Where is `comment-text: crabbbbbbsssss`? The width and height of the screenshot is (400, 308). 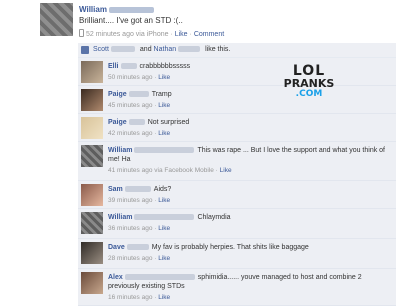 comment-text: crabbbbbbsssss is located at coordinates (165, 66).